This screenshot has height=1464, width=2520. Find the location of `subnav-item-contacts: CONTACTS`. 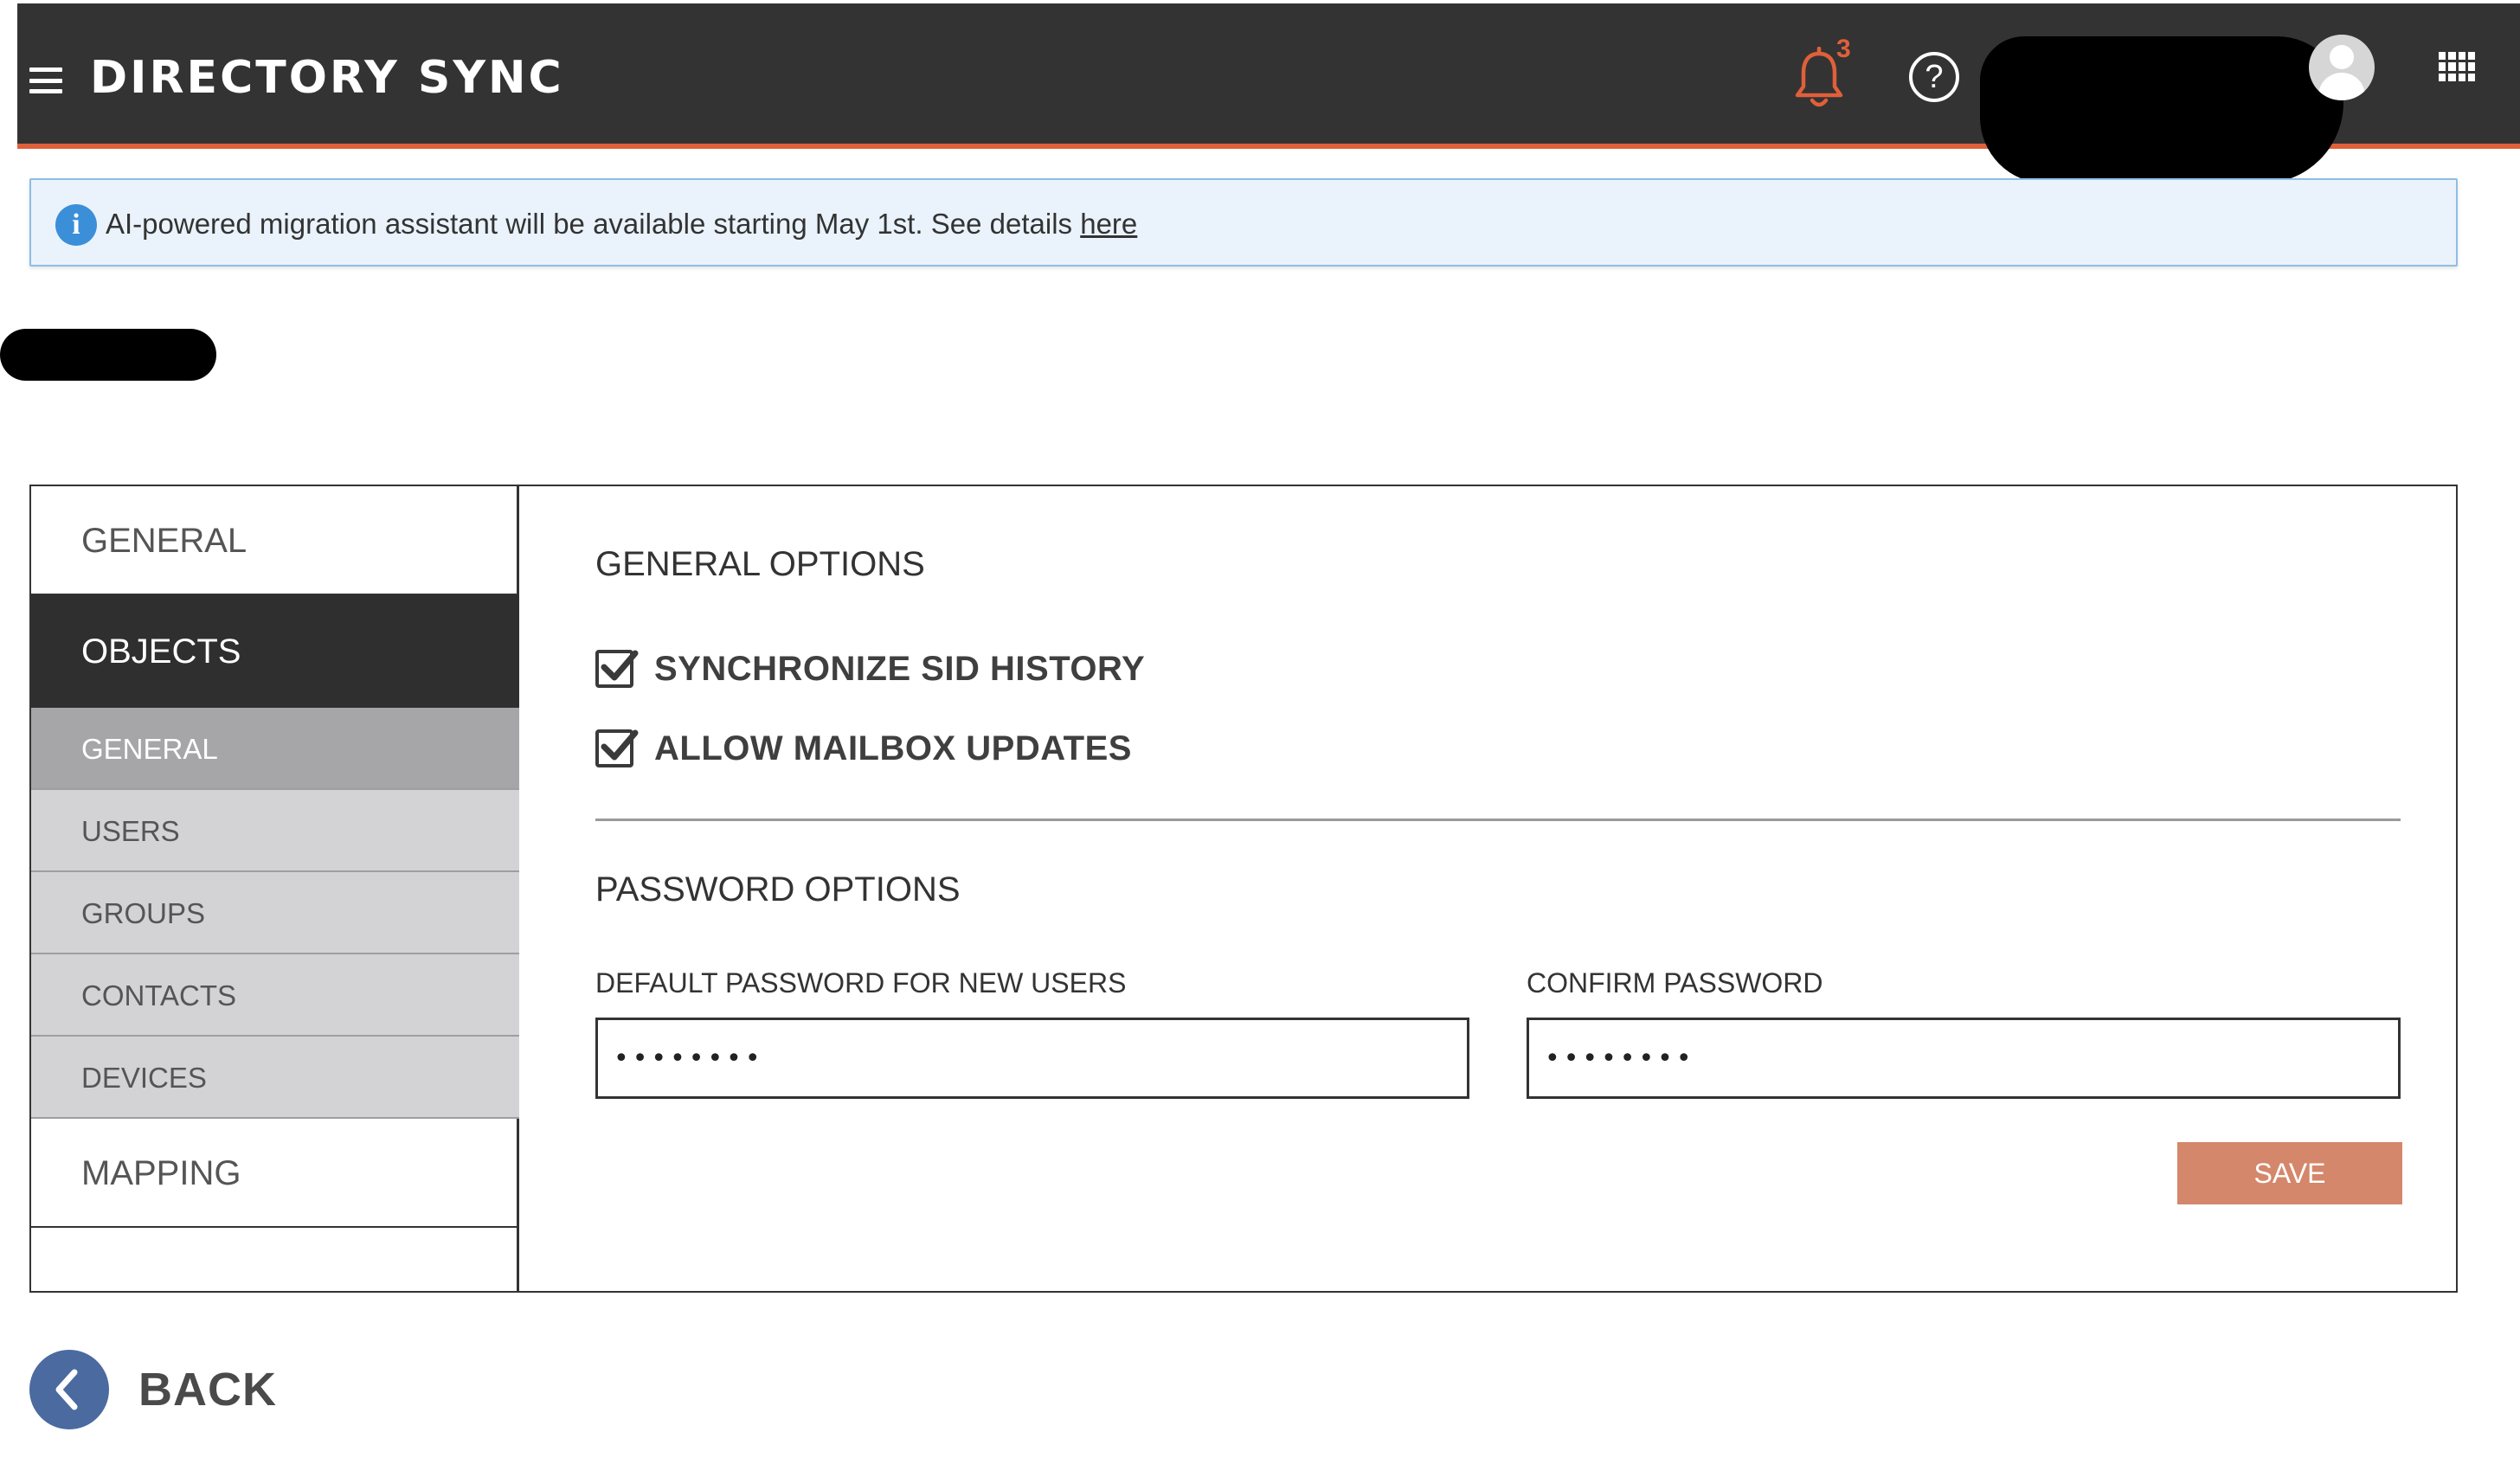

subnav-item-contacts: CONTACTS is located at coordinates (275, 995).